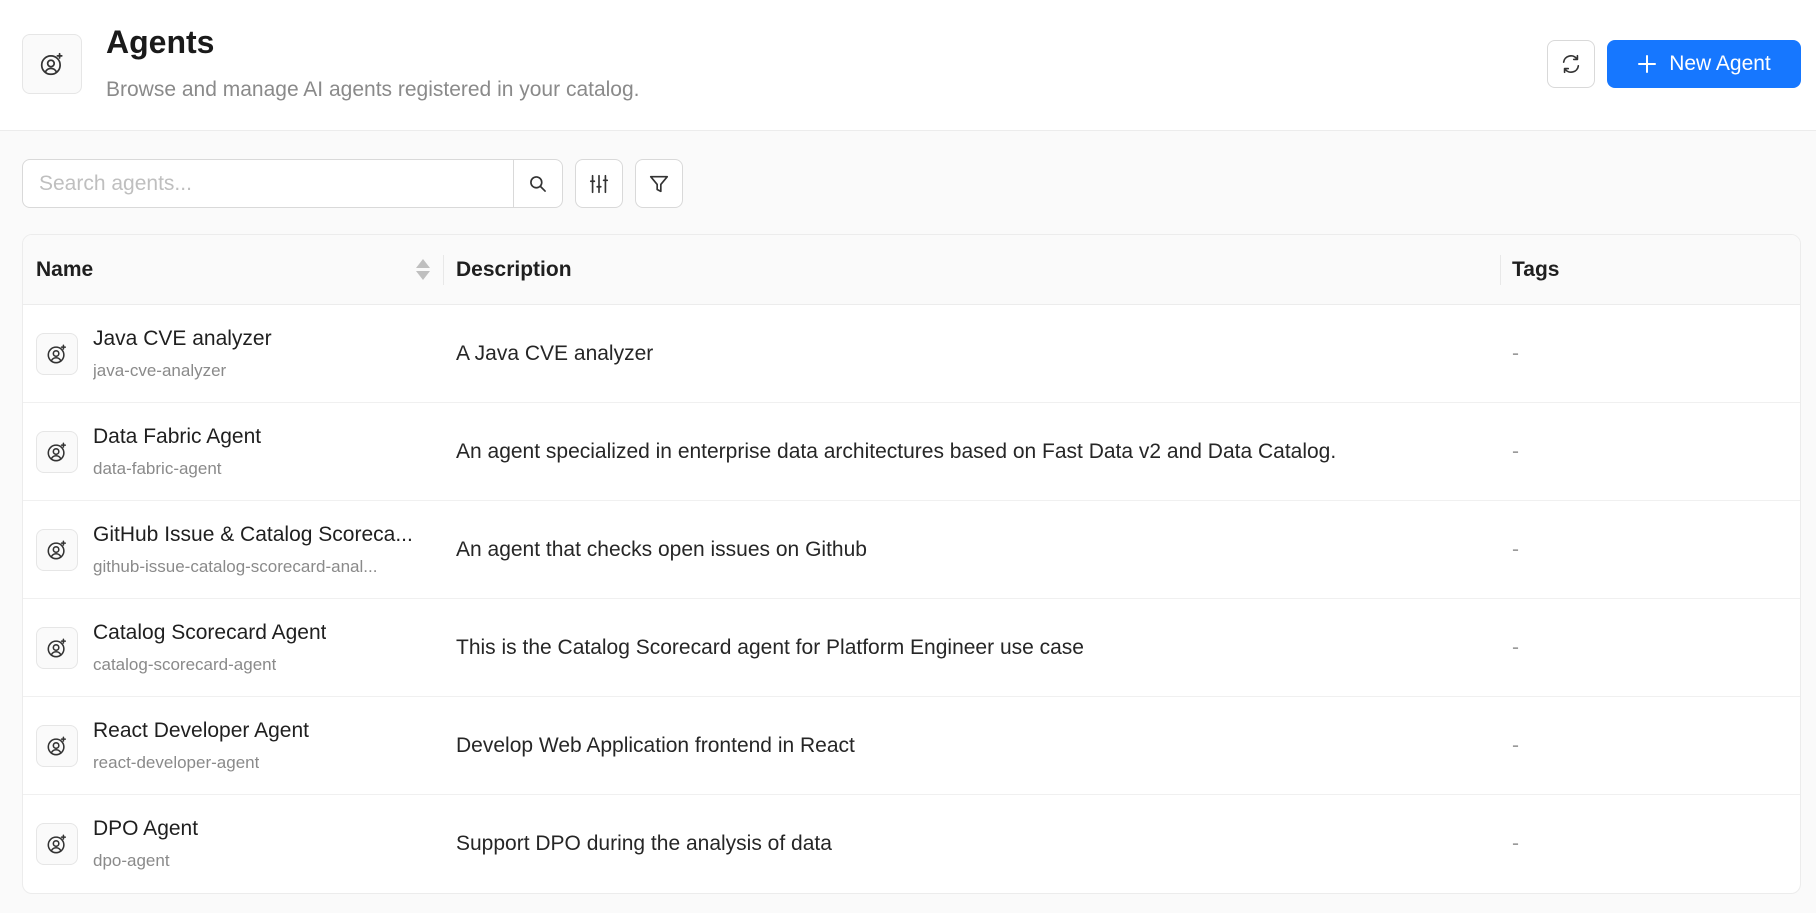 This screenshot has height=913, width=1816. I want to click on agent-name: Java CVE analyzer, so click(182, 339).